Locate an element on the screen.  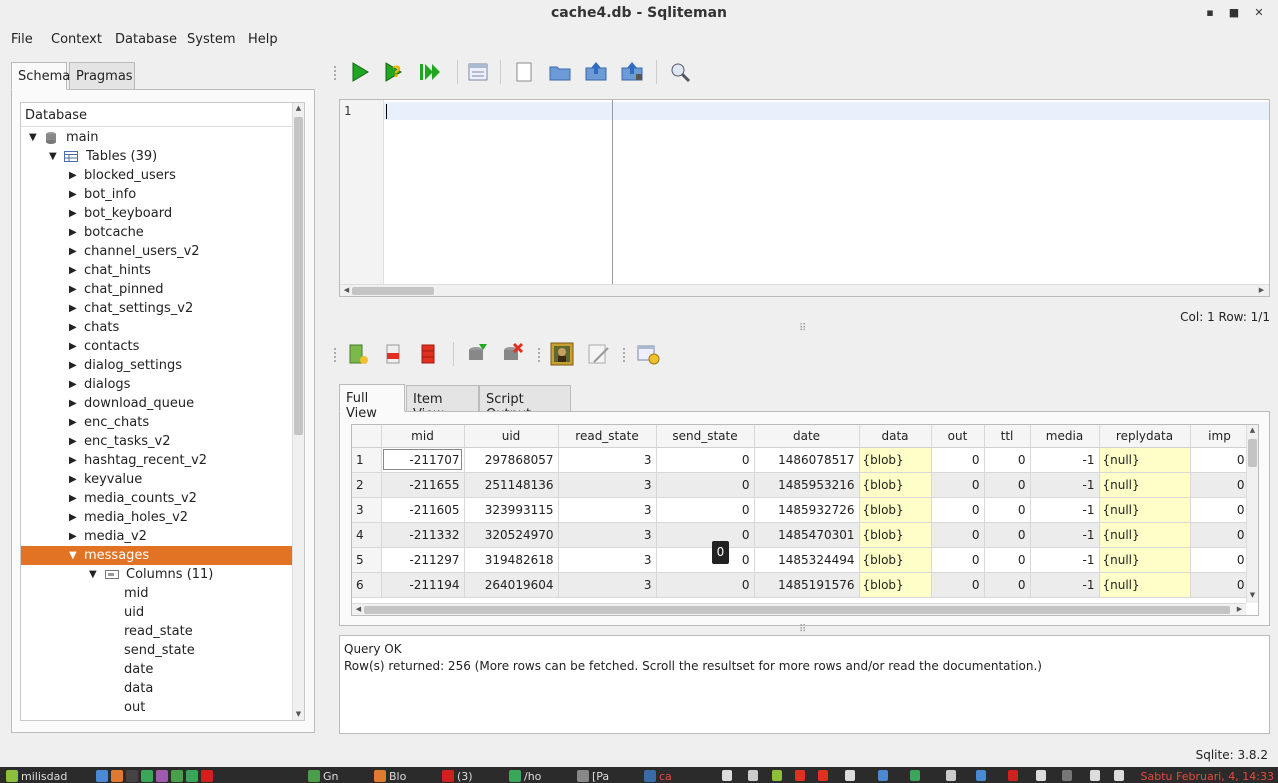
tree-scroll-thumb is located at coordinates (298, 276).